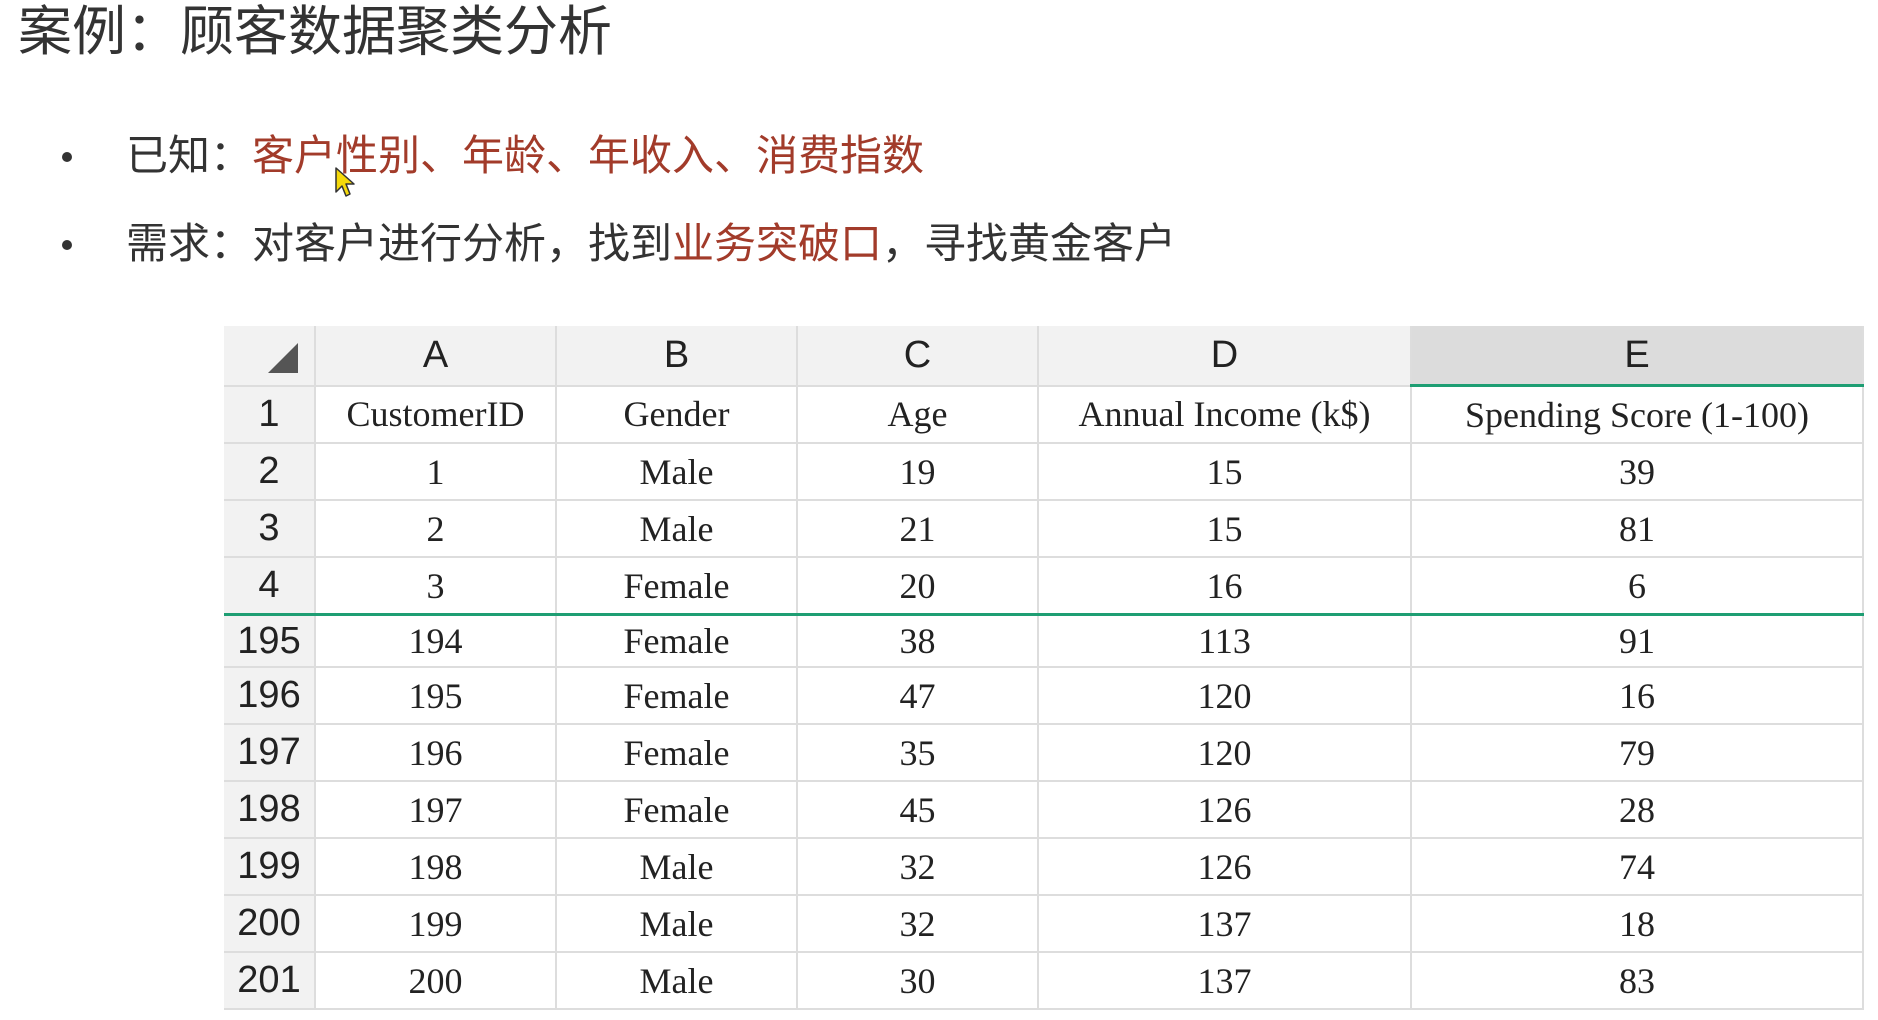  What do you see at coordinates (436, 810) in the screenshot?
I see `table-cell: 197` at bounding box center [436, 810].